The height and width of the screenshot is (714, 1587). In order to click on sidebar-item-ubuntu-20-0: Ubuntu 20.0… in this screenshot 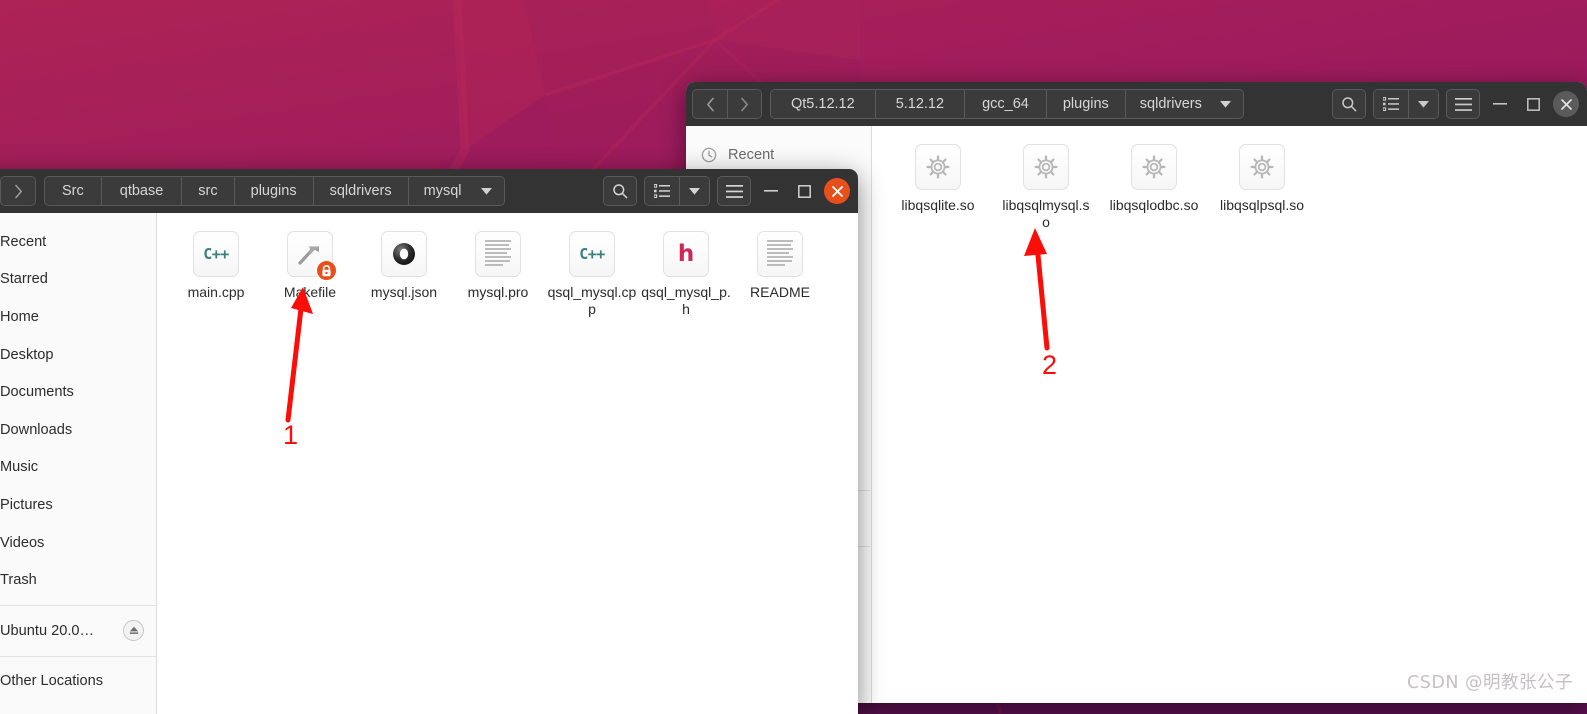, I will do `click(78, 631)`.